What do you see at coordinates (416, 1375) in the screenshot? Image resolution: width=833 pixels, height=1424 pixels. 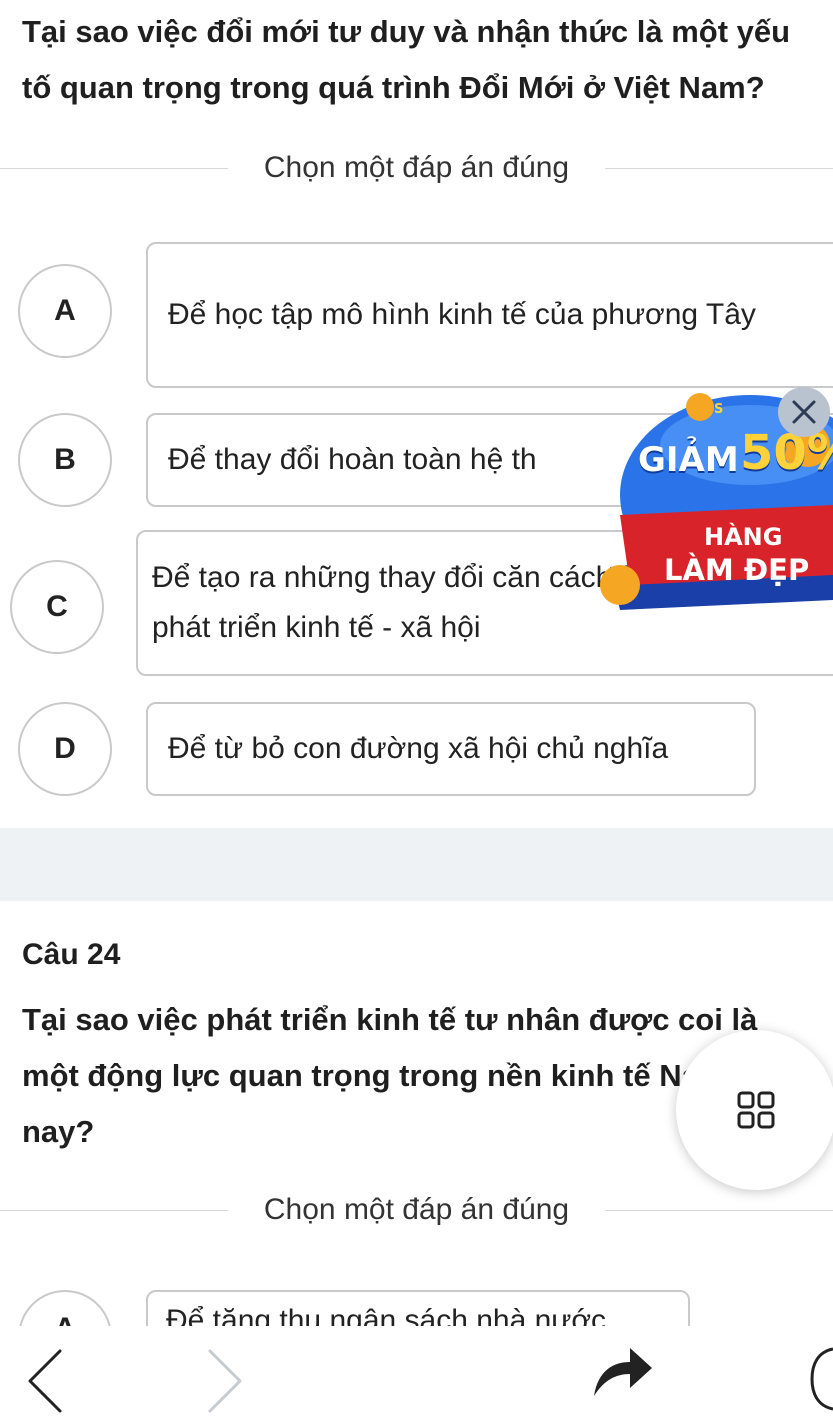 I see `bottom-navigation-bar` at bounding box center [416, 1375].